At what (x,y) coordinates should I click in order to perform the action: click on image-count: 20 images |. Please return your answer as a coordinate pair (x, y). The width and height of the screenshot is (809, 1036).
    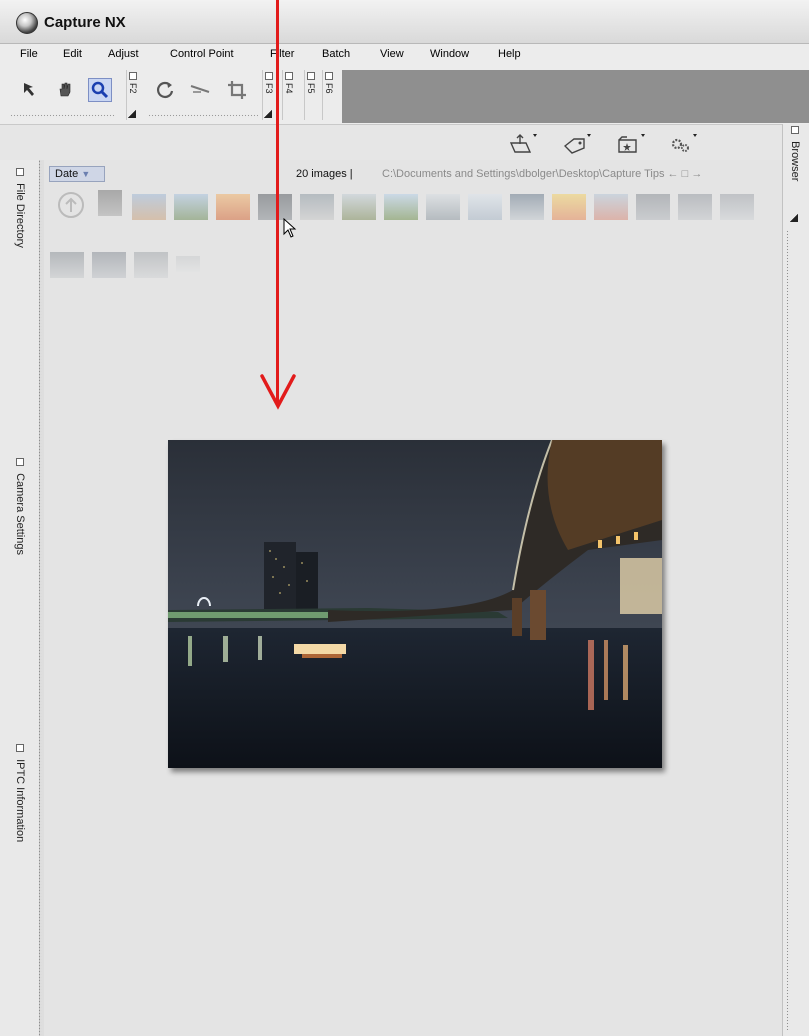
    Looking at the image, I should click on (324, 174).